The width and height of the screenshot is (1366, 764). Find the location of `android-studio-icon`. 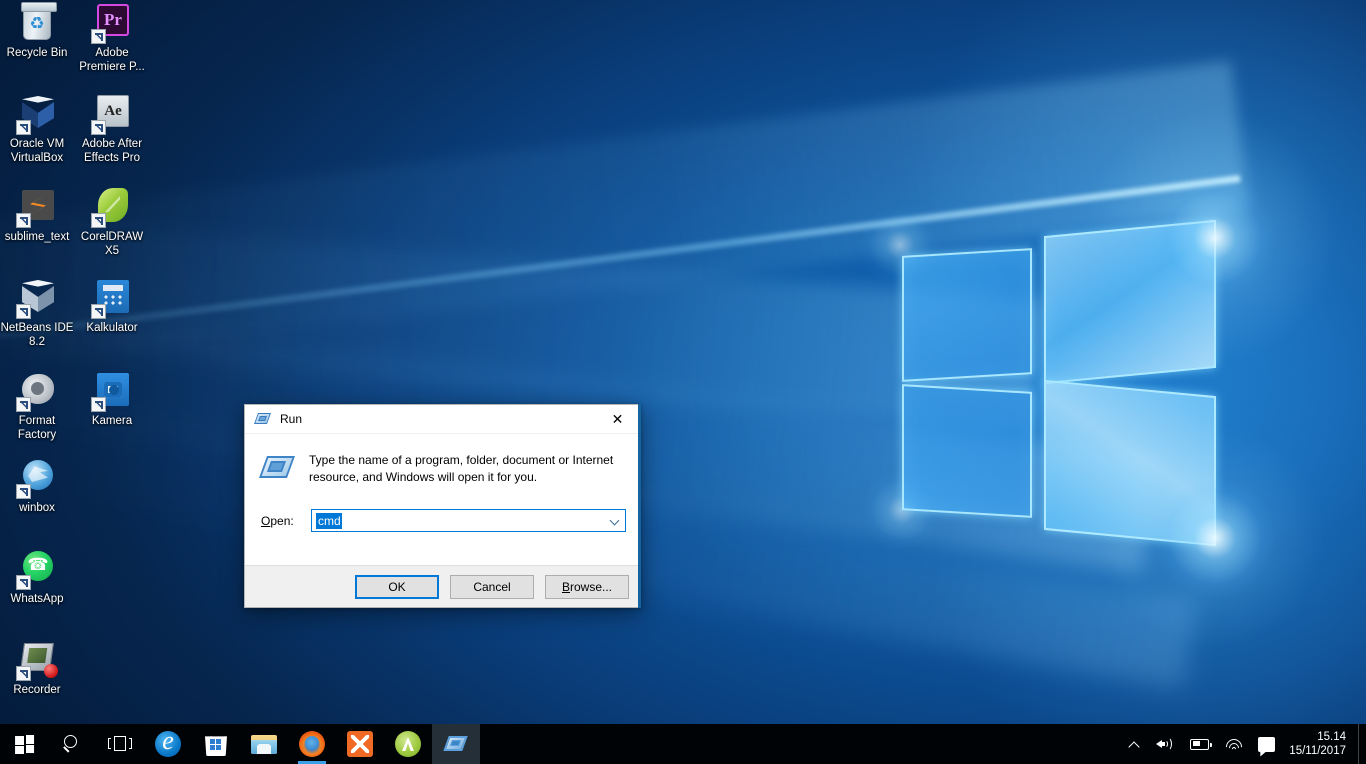

android-studio-icon is located at coordinates (408, 744).